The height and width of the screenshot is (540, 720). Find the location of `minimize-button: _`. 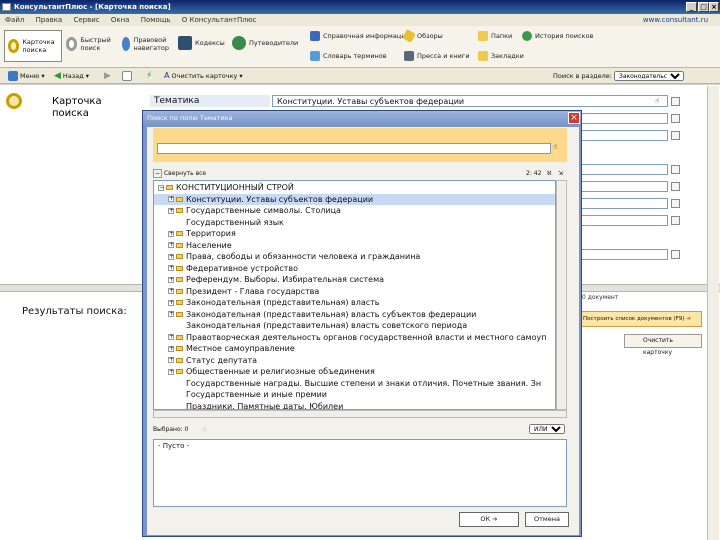

minimize-button: _ is located at coordinates (691, 7).